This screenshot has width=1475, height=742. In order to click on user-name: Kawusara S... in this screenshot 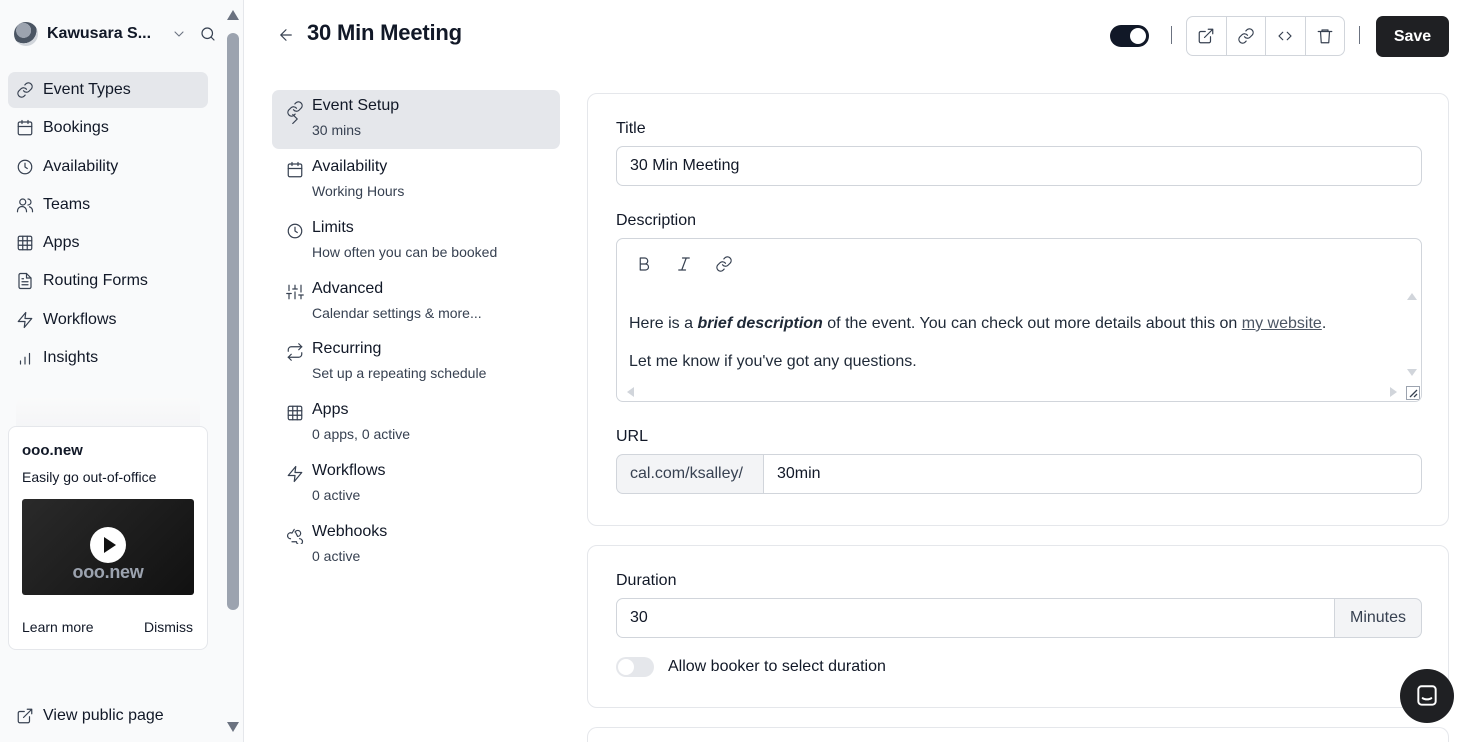, I will do `click(99, 33)`.